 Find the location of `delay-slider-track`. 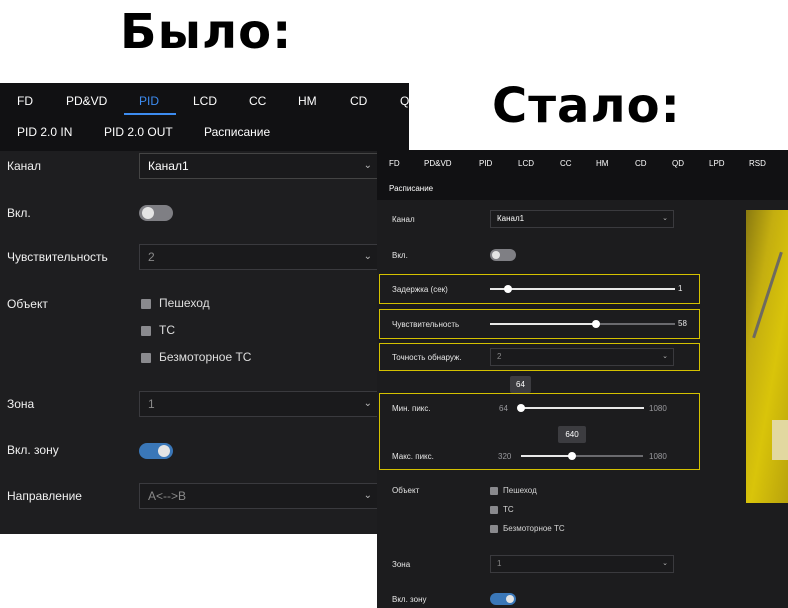

delay-slider-track is located at coordinates (582, 289).